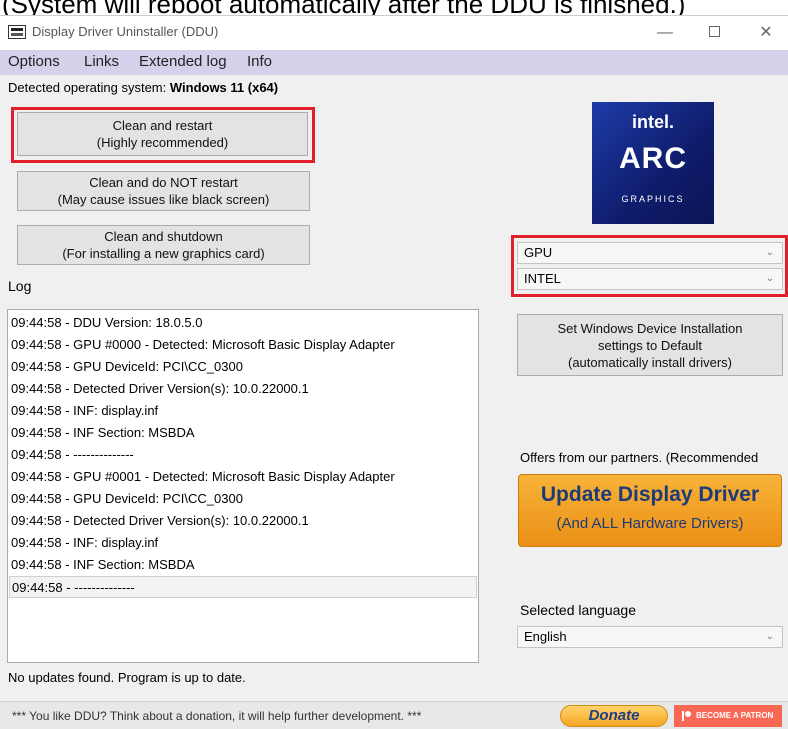 This screenshot has height=729, width=788. I want to click on menu-links: Links, so click(101, 61).